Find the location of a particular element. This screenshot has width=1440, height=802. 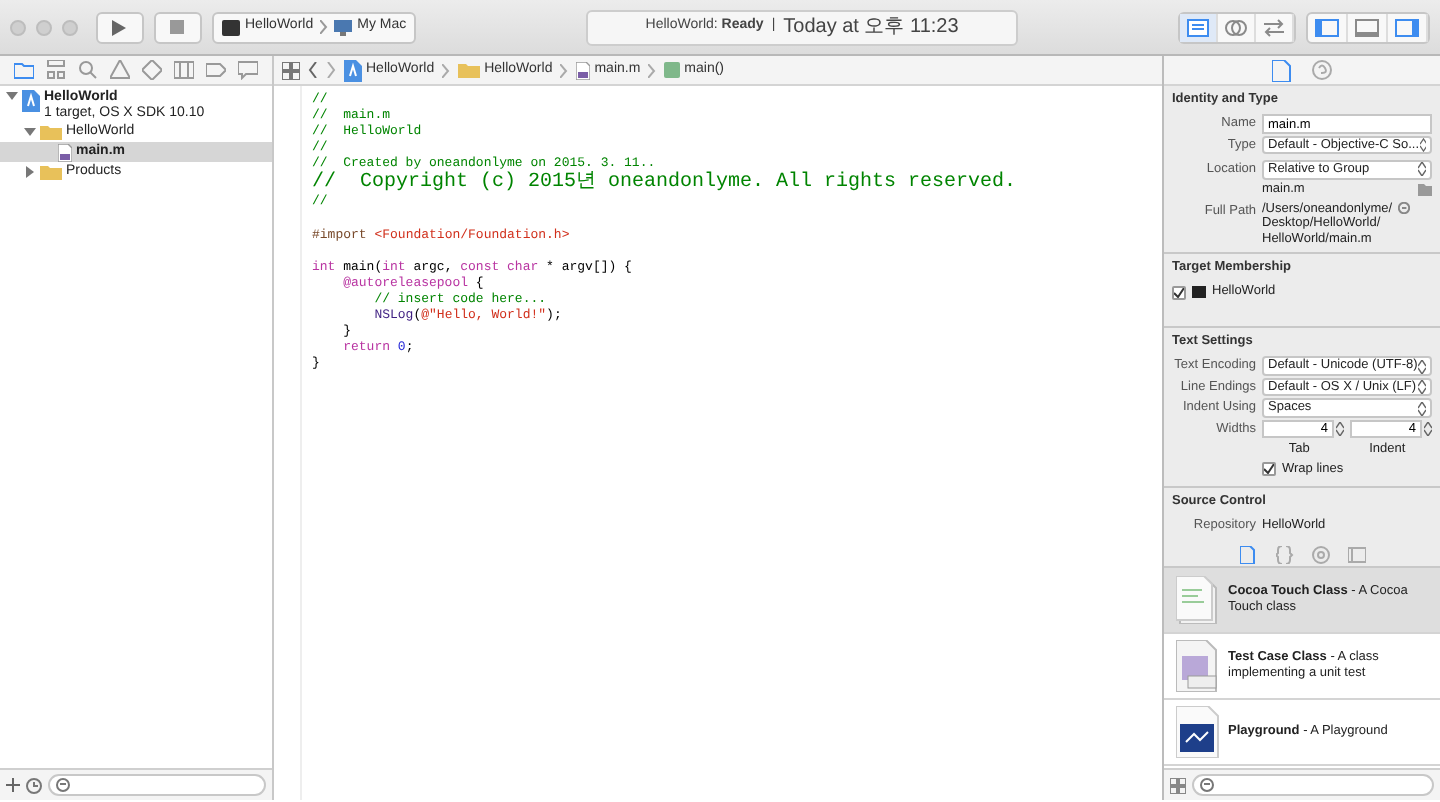

project-icon is located at coordinates (31, 101).